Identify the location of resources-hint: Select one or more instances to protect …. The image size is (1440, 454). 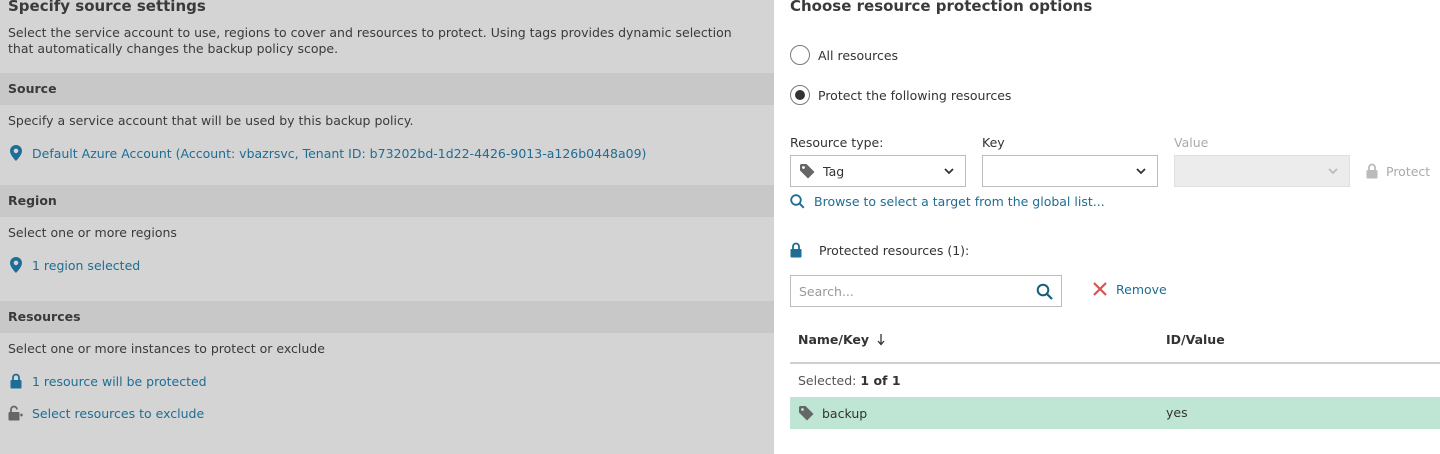
(166, 348).